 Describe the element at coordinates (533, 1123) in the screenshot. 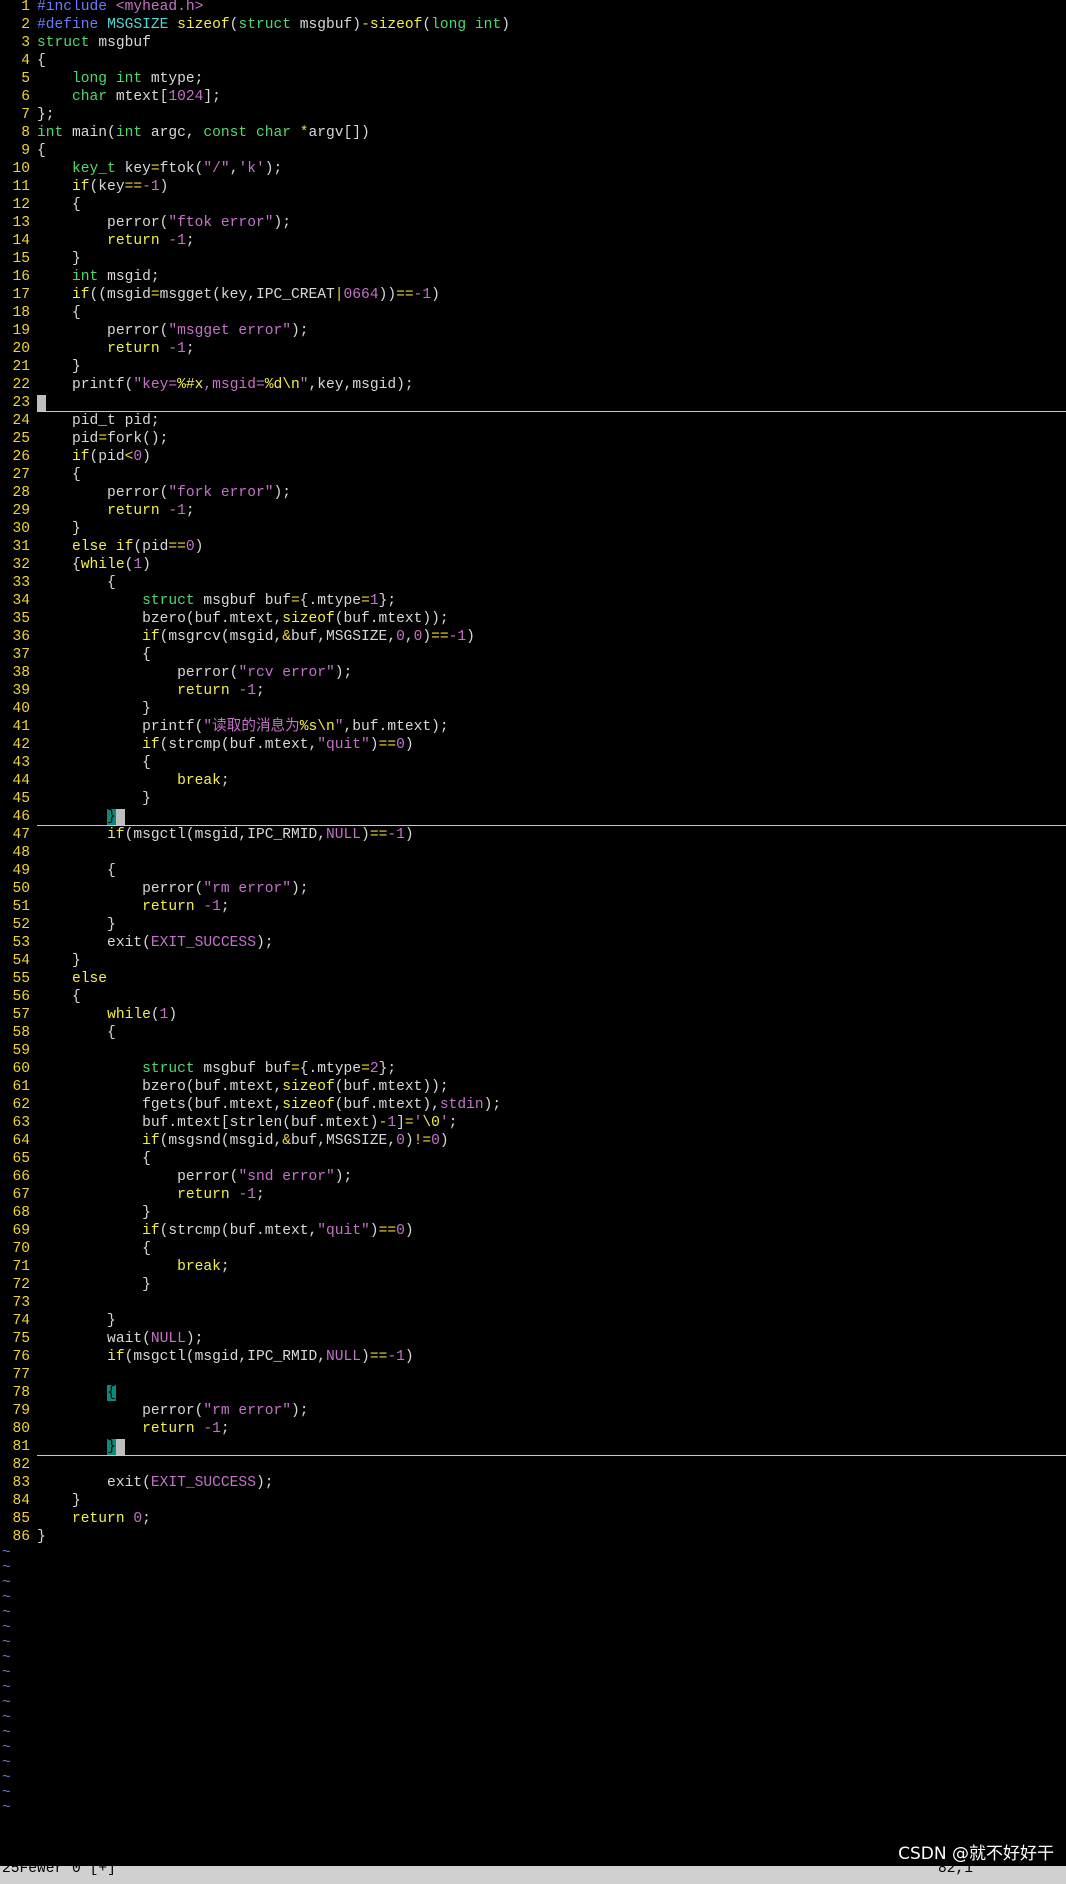

I see `code-line: 63 buf.mtext[strlen(buf.mtext)-1]='\0';` at that location.